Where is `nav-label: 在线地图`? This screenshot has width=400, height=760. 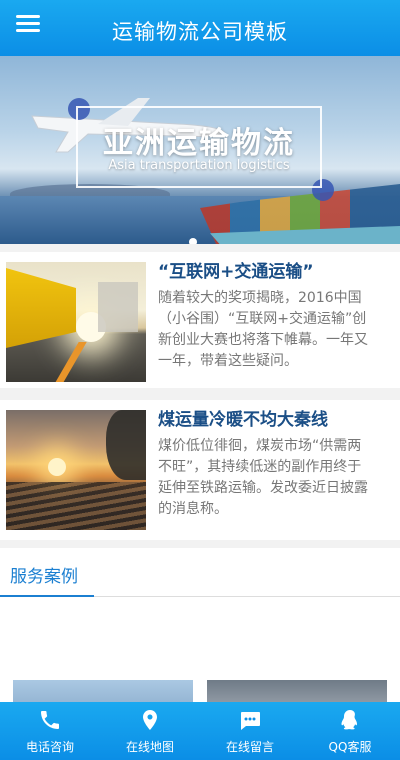 nav-label: 在线地图 is located at coordinates (149, 747).